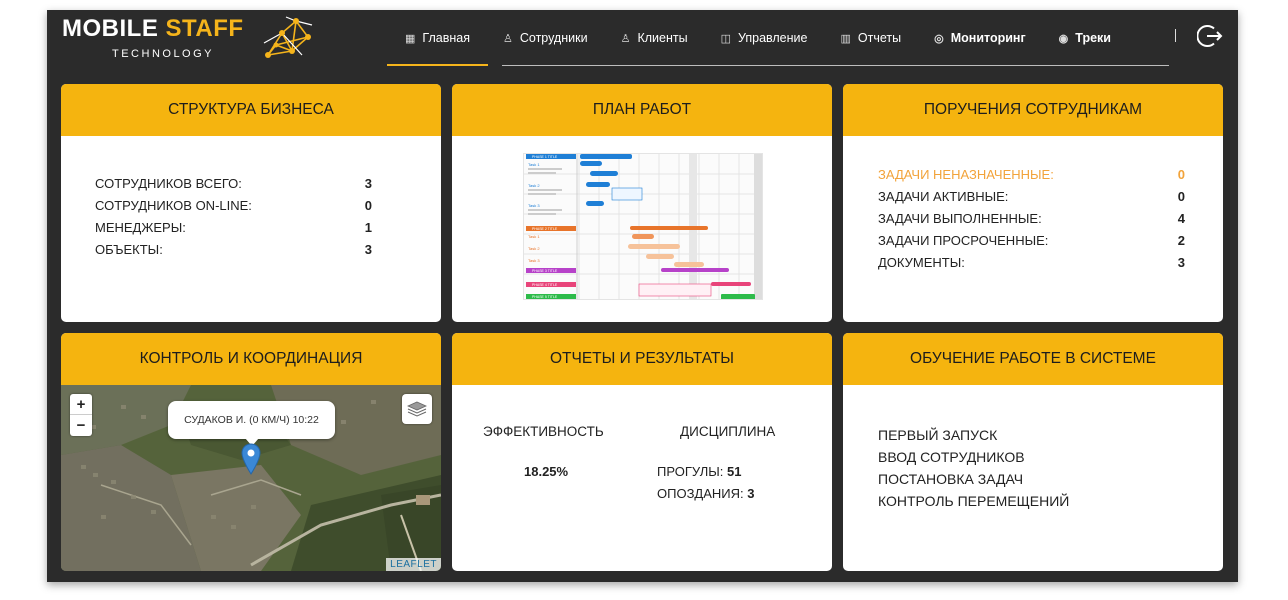  Describe the element at coordinates (973, 457) in the screenshot. I see `training-link-add-employees: Ввод сотрудников` at that location.